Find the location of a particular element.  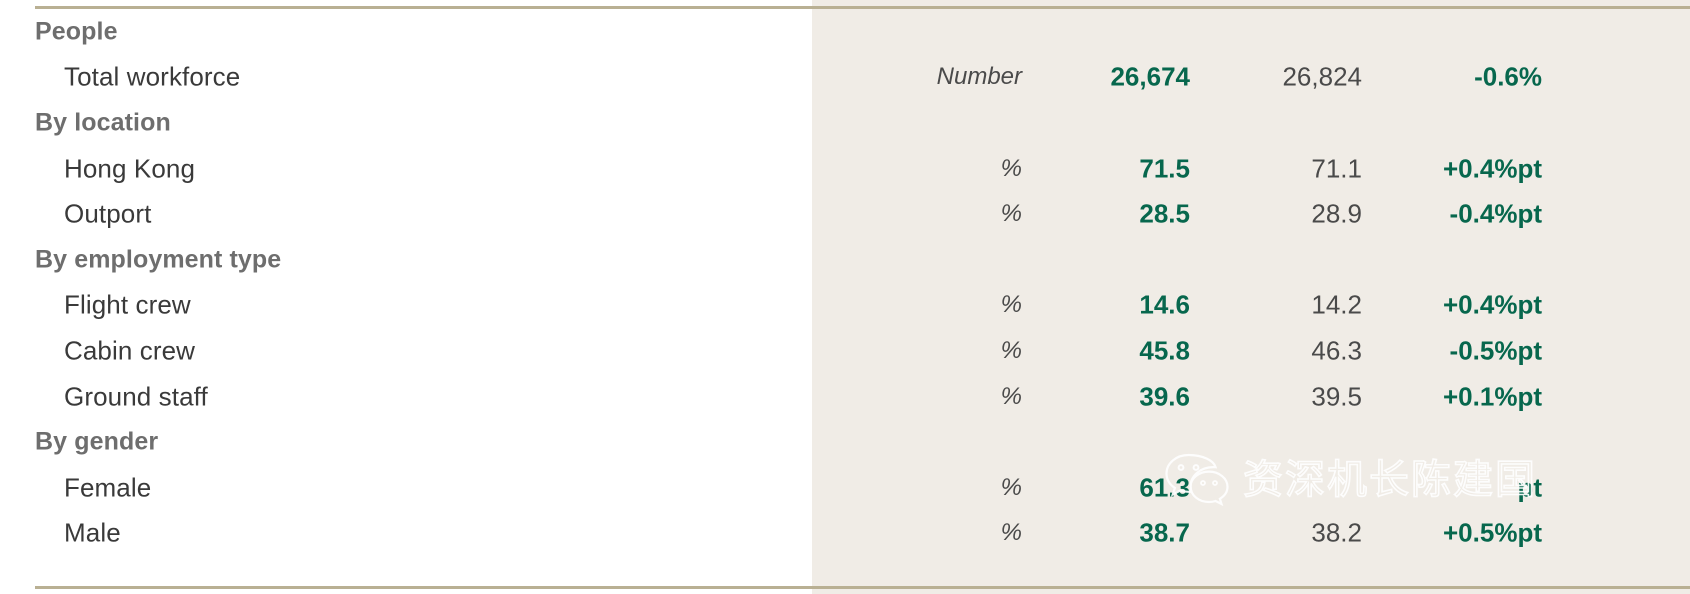

row-current-value: 39.6 is located at coordinates (1164, 396).